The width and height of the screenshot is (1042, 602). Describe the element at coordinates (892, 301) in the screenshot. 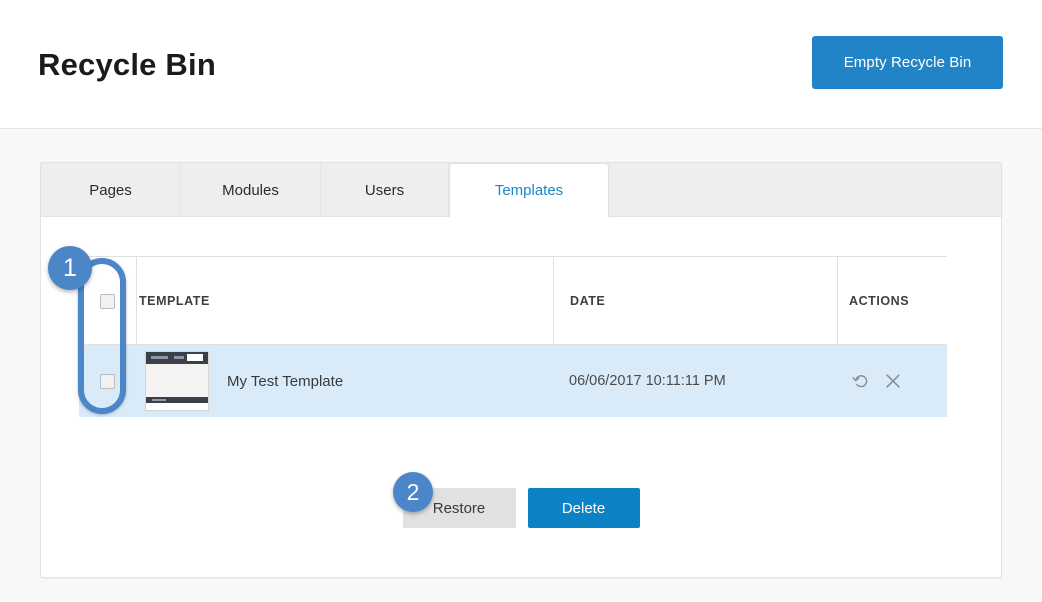

I see `table-header-actions: ACTIONS` at that location.